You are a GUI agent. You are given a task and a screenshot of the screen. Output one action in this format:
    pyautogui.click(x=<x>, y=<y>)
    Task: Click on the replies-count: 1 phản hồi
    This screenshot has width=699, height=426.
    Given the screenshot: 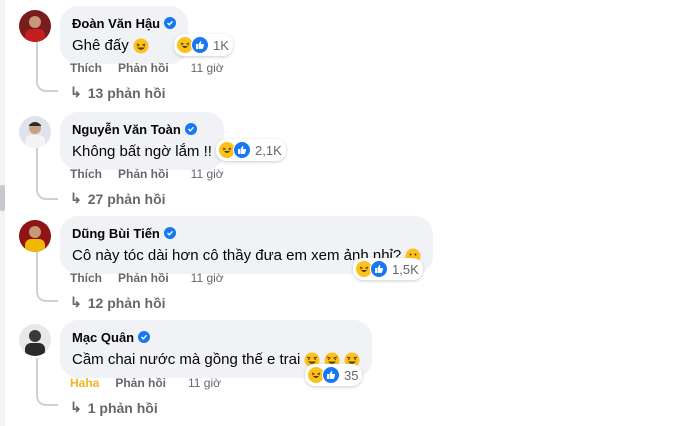 What is the action you would take?
    pyautogui.click(x=123, y=408)
    